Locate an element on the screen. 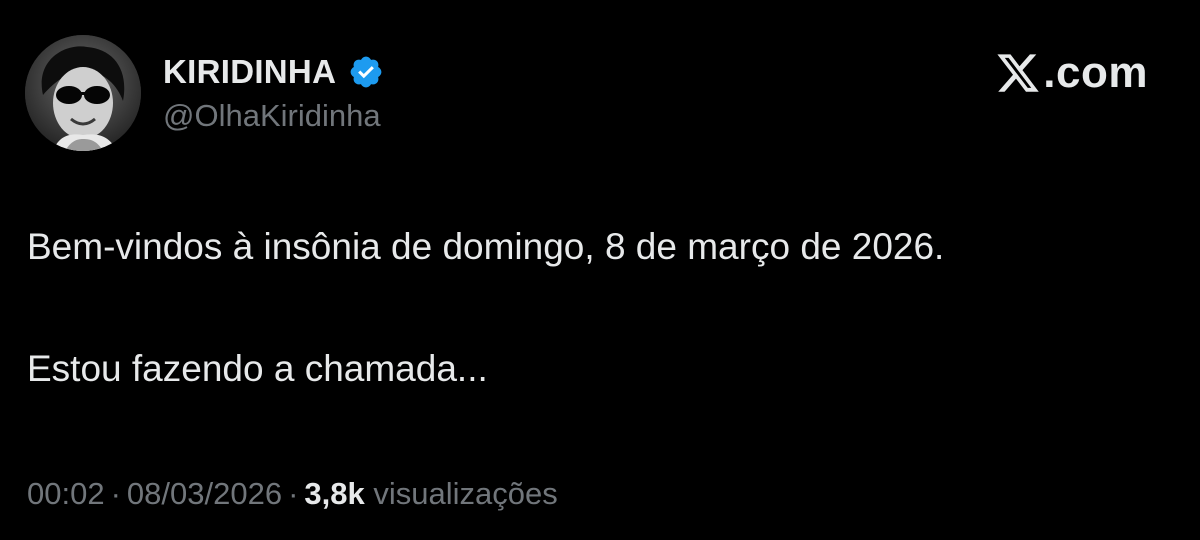 The height and width of the screenshot is (540, 1200). tweet-metadata: 00:02 · 08/03/2026 · 3,8k visualizações is located at coordinates (292, 494).